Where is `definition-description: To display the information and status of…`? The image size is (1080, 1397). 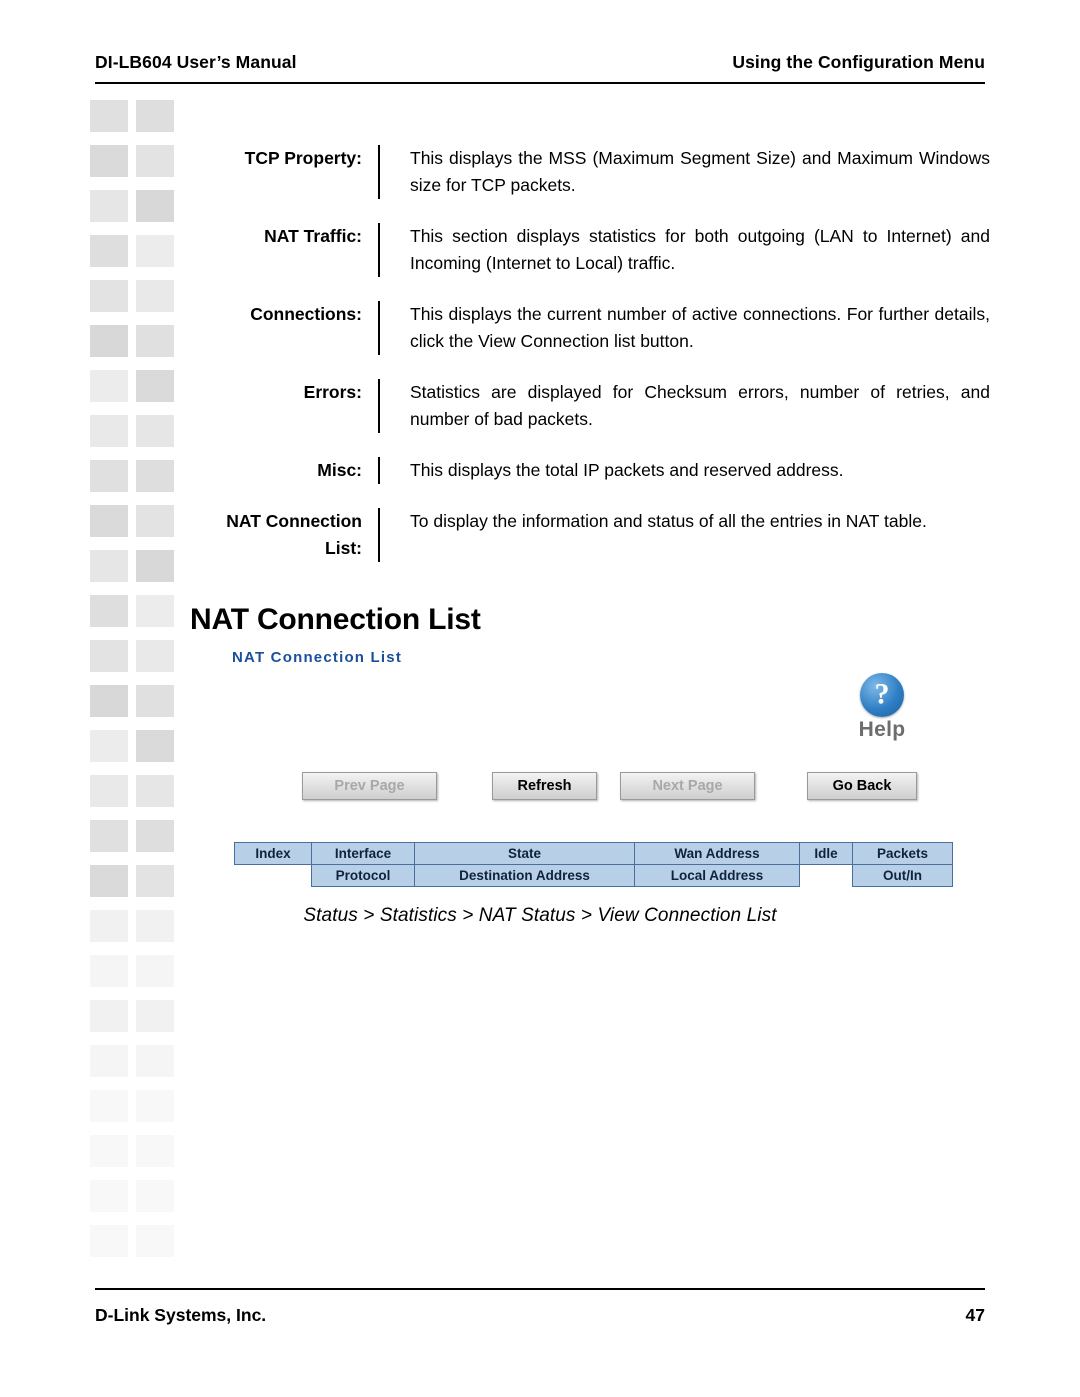 definition-description: To display the information and status of… is located at coordinates (668, 521).